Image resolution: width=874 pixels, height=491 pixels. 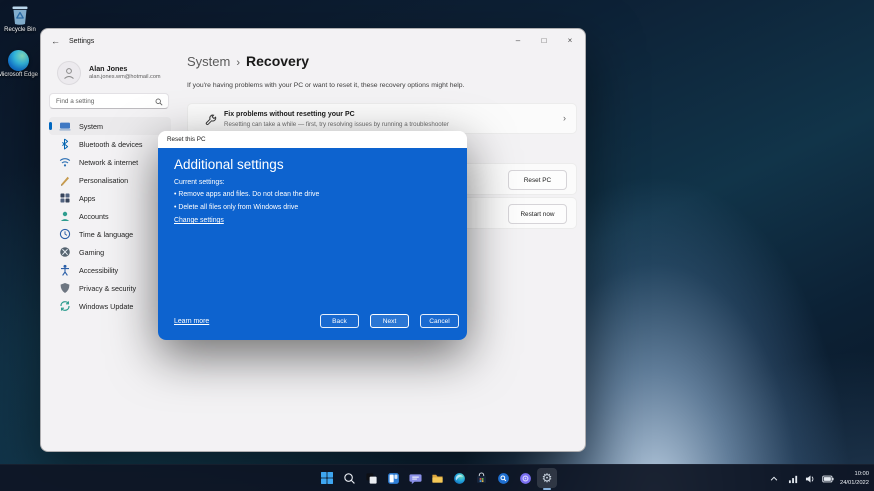 I want to click on sidebar-label: Accessibility, so click(x=99, y=270).